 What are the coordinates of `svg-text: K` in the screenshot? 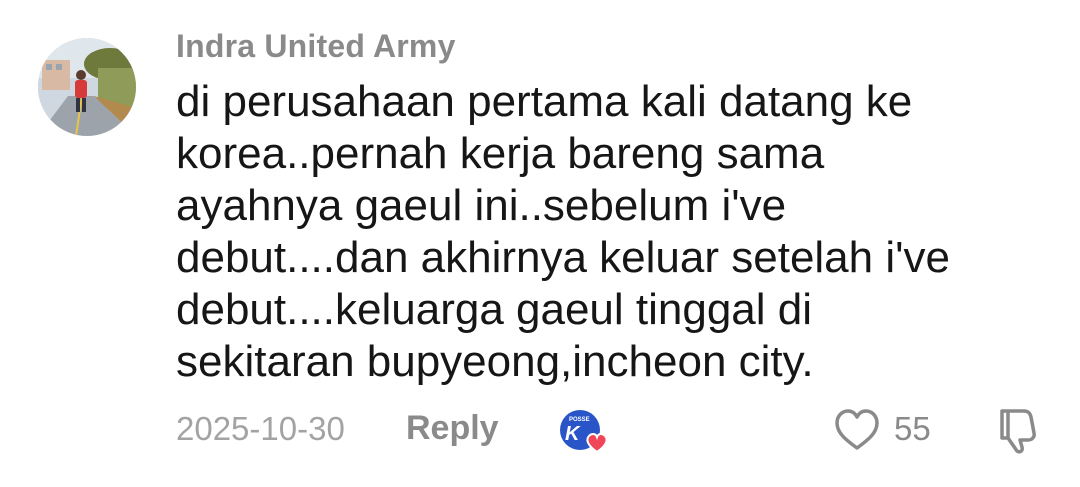 It's located at (573, 434).